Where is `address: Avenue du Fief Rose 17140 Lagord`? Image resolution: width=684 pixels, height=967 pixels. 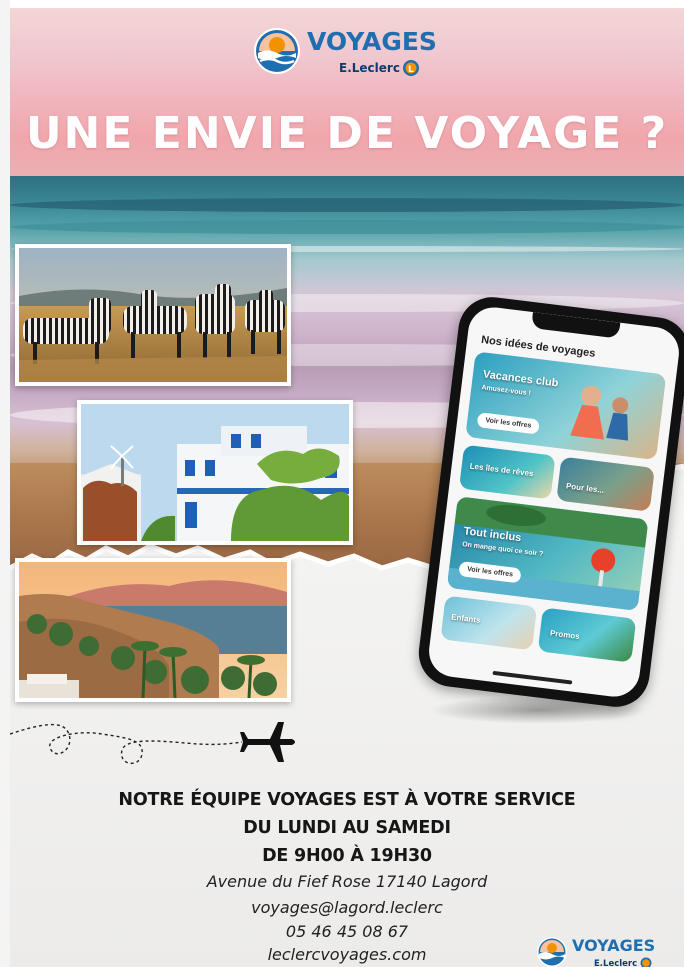 address: Avenue du Fief Rose 17140 Lagord is located at coordinates (347, 881).